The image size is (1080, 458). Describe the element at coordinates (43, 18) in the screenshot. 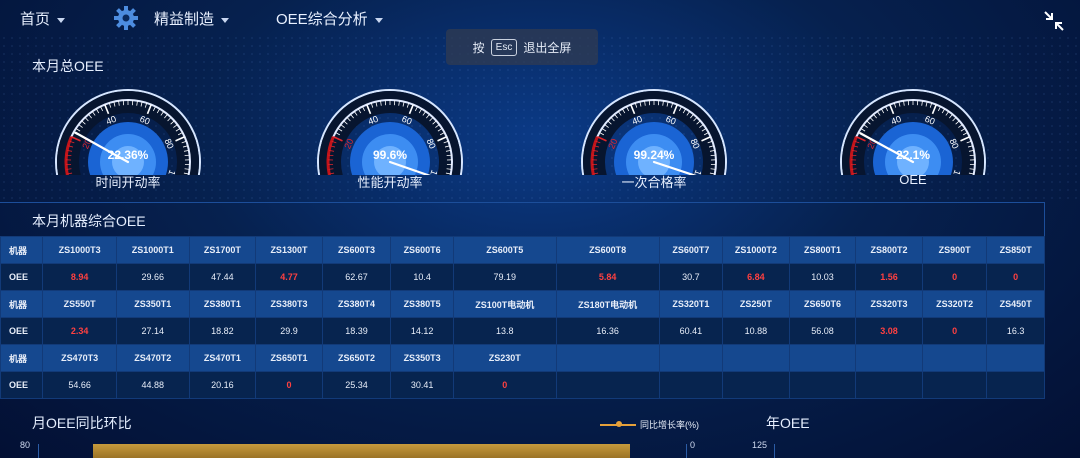

I see `nav-home: 首页` at that location.